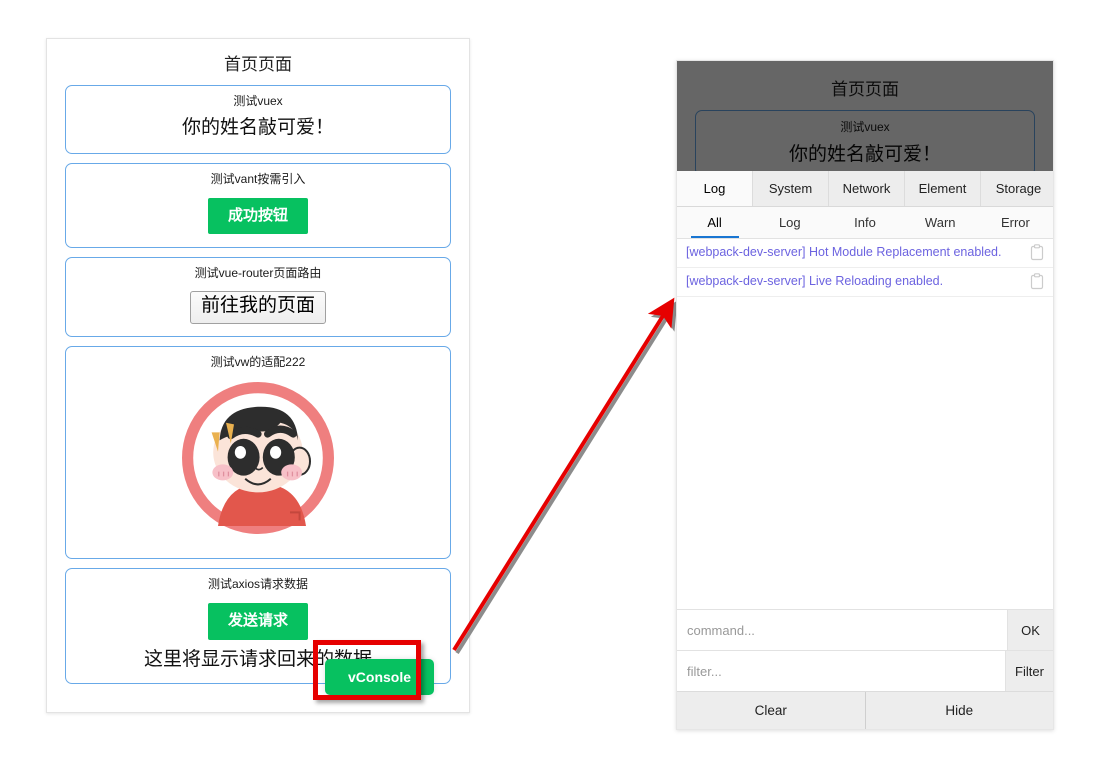 The image size is (1100, 768). Describe the element at coordinates (258, 64) in the screenshot. I see `page-title: 首页页面` at that location.